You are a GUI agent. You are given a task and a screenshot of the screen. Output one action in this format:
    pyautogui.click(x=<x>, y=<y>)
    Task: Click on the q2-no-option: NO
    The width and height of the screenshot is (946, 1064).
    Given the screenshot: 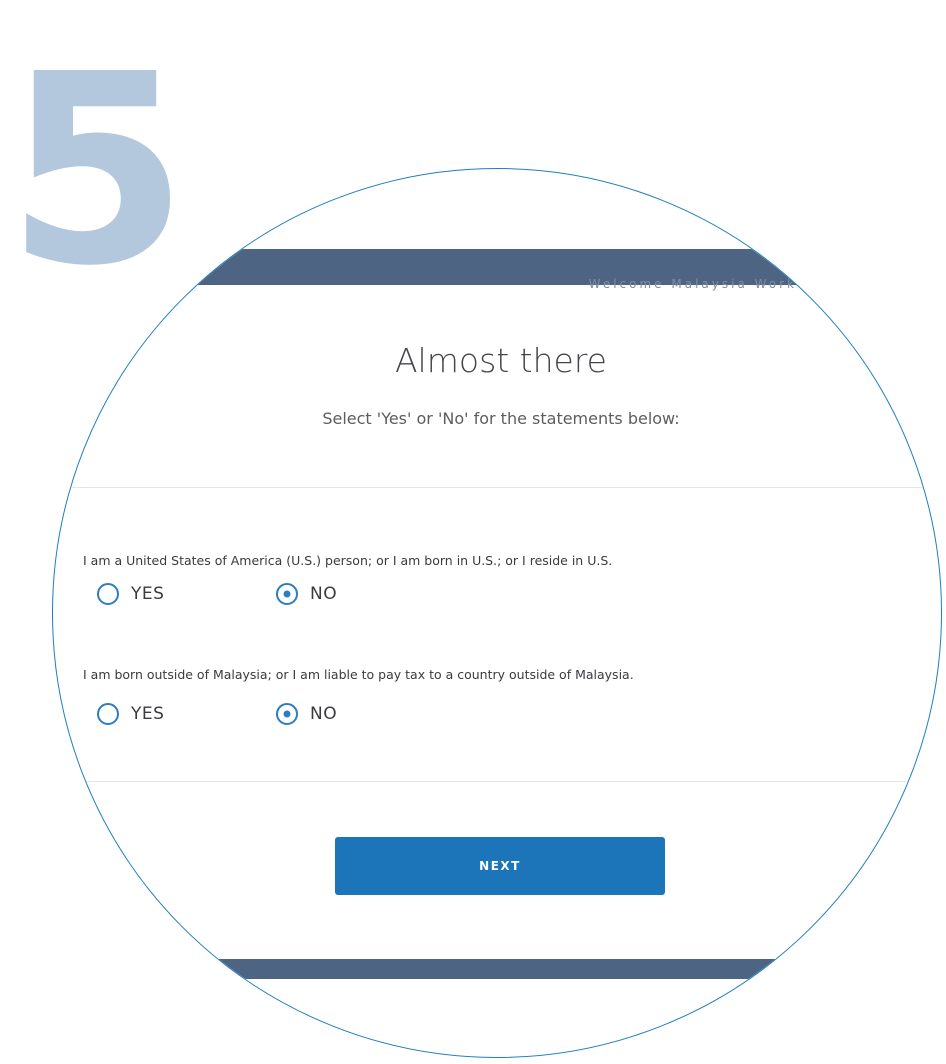 What is the action you would take?
    pyautogui.click(x=306, y=714)
    